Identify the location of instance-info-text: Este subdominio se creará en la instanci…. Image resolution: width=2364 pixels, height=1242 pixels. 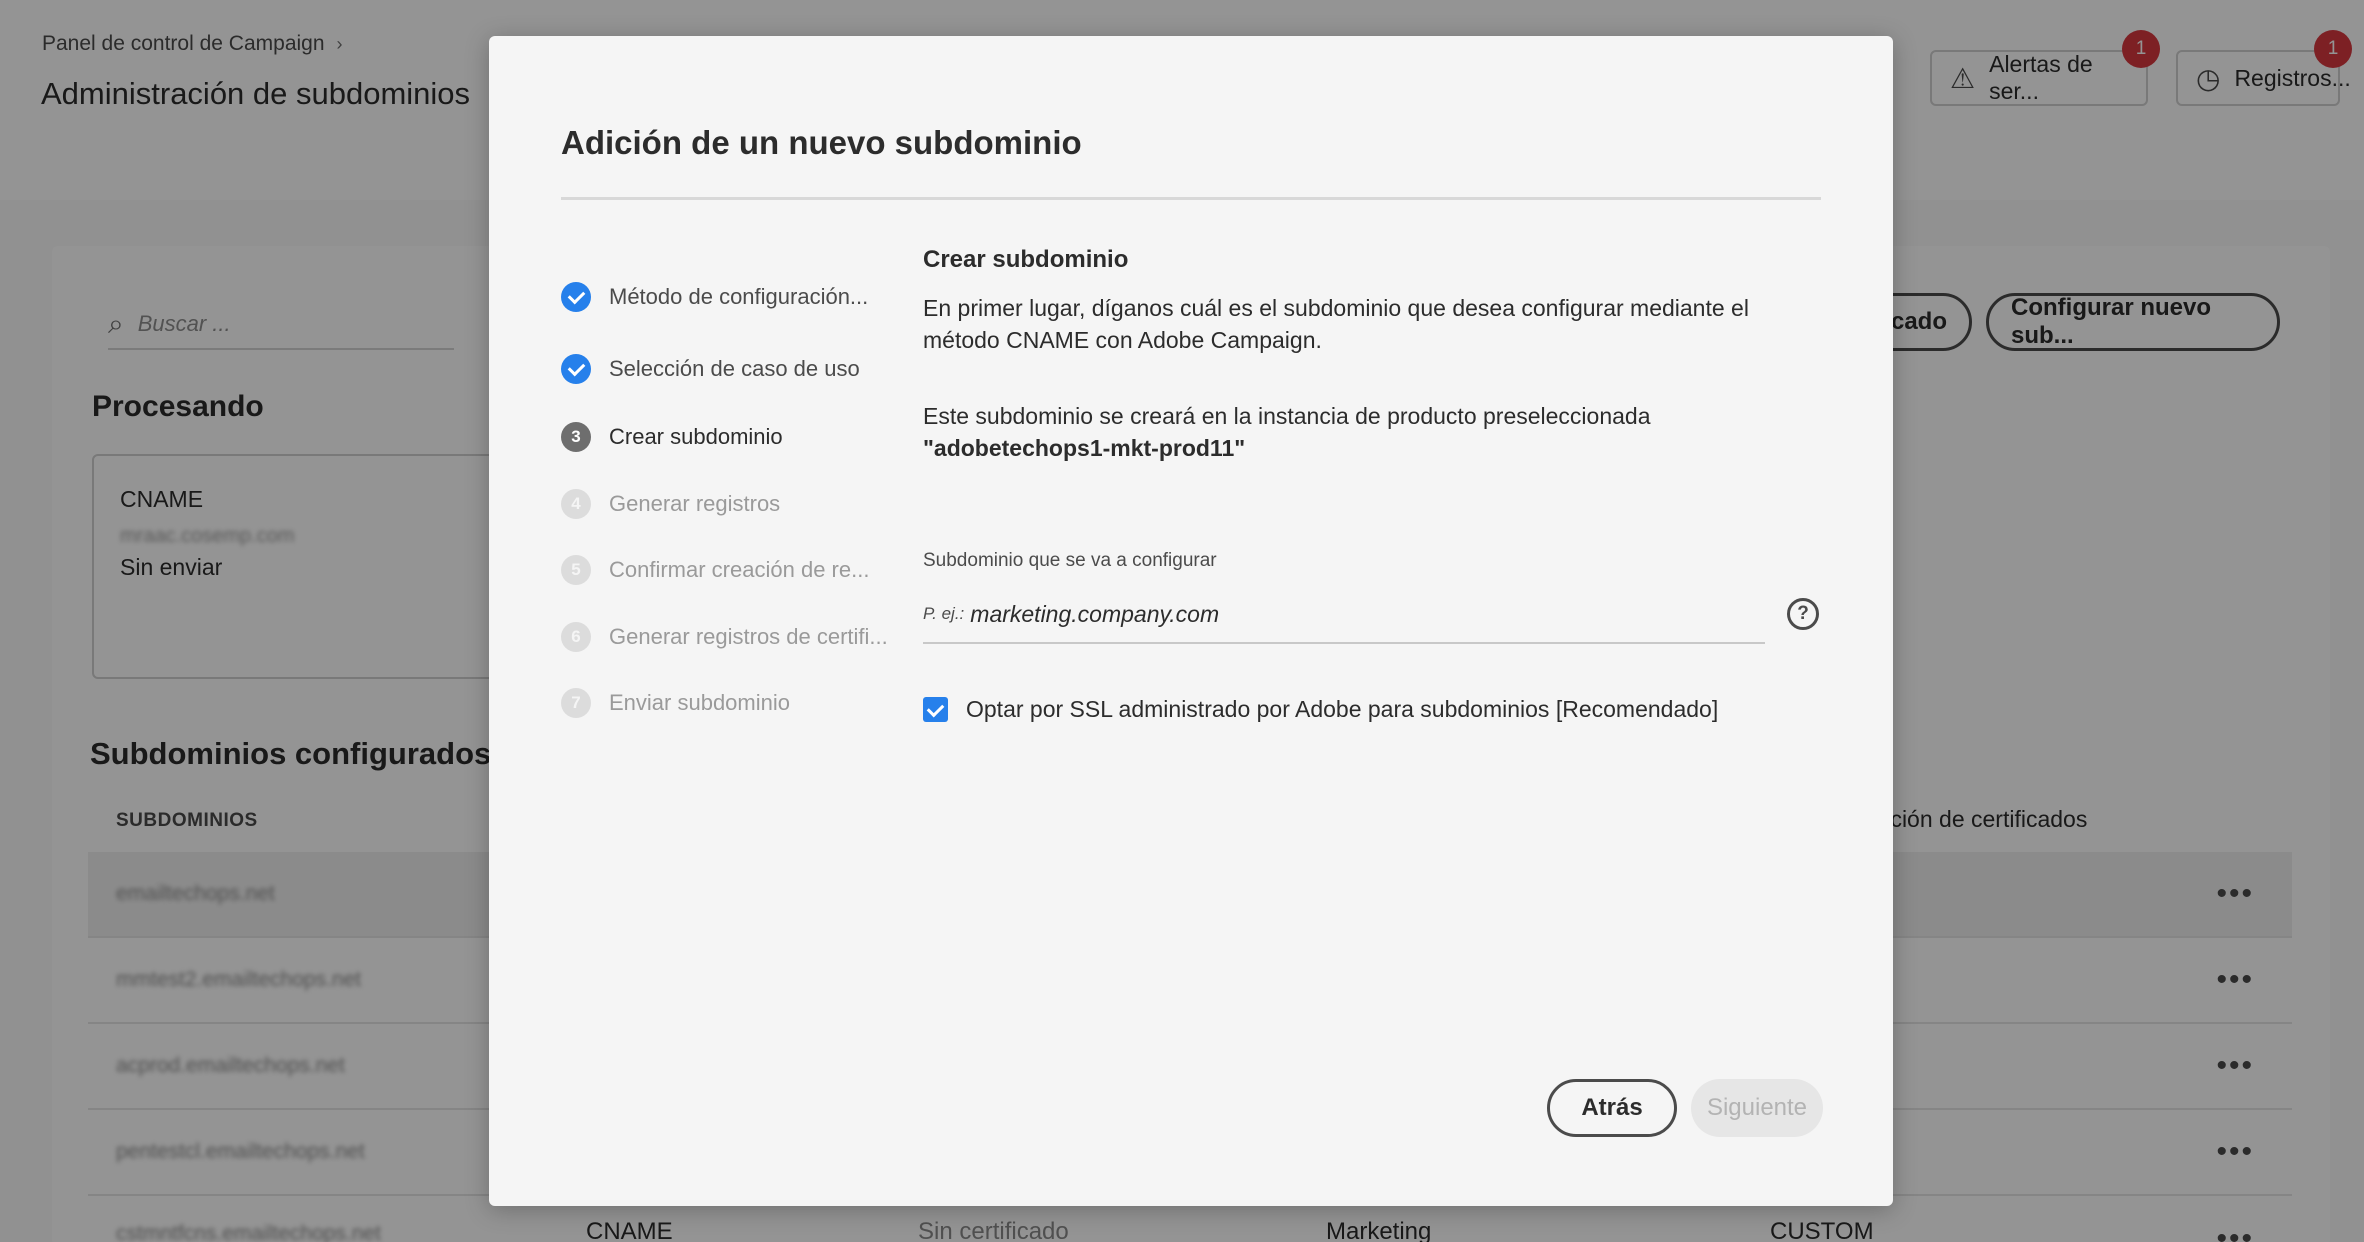
(1287, 416).